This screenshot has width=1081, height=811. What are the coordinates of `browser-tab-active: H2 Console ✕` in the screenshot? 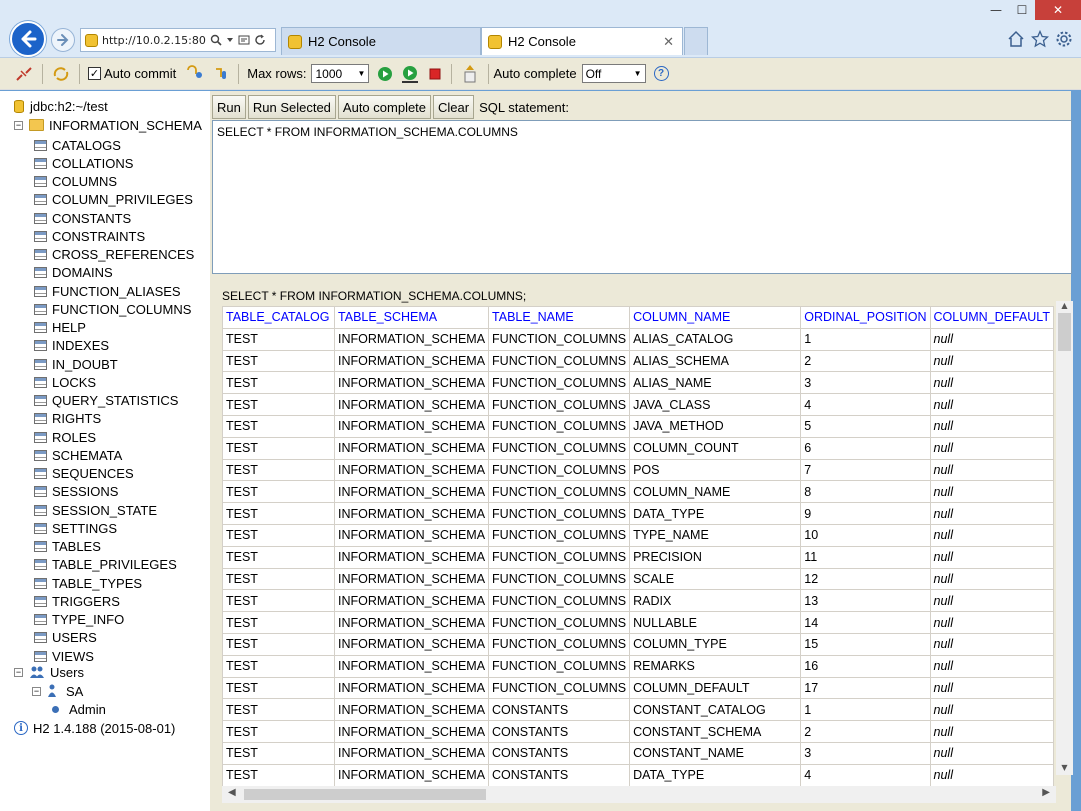 It's located at (582, 41).